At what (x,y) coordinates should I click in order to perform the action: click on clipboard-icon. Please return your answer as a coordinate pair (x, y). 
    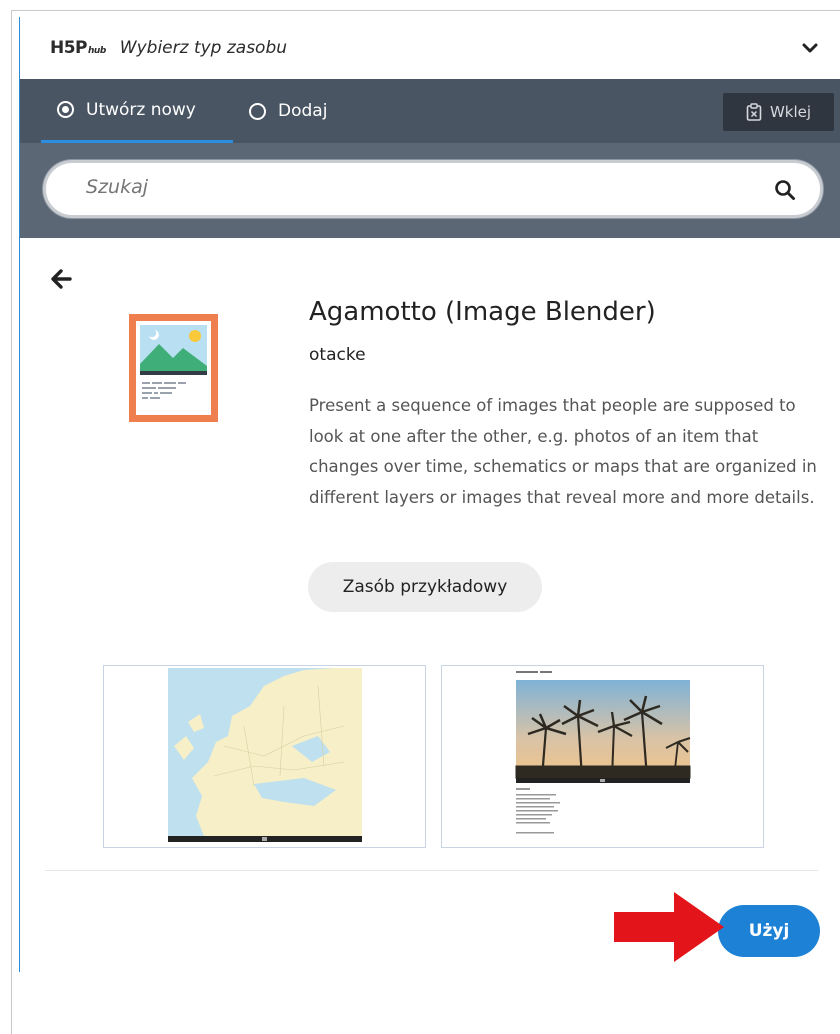
    Looking at the image, I should click on (754, 112).